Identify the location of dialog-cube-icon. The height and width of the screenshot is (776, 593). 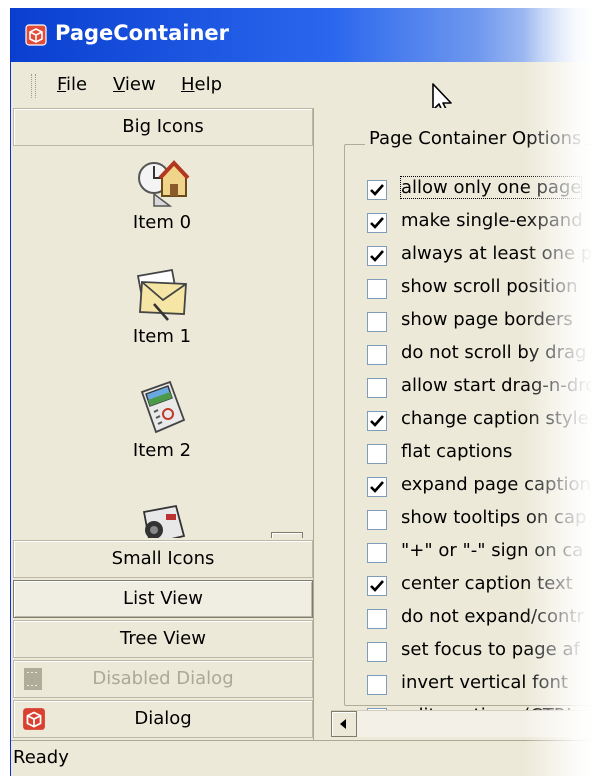
(34, 719).